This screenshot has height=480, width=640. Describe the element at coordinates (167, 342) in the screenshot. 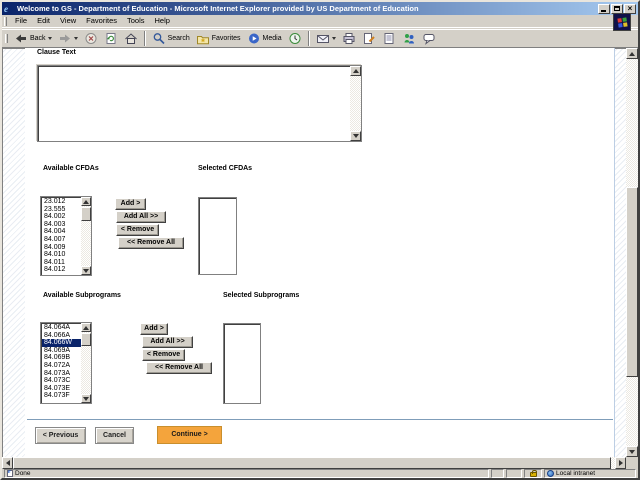

I see `subprogram-add-all-button: Add All >>` at that location.